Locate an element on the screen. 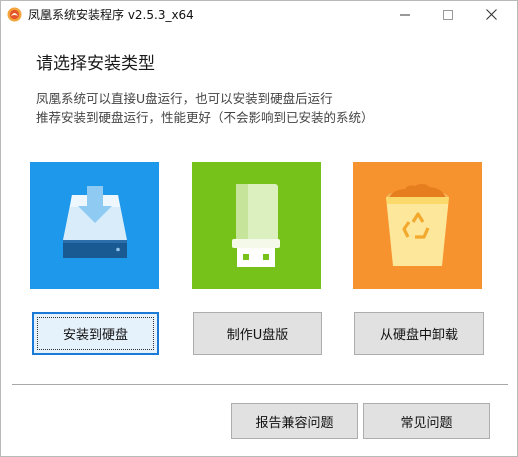  make-usb-tile is located at coordinates (256, 225).